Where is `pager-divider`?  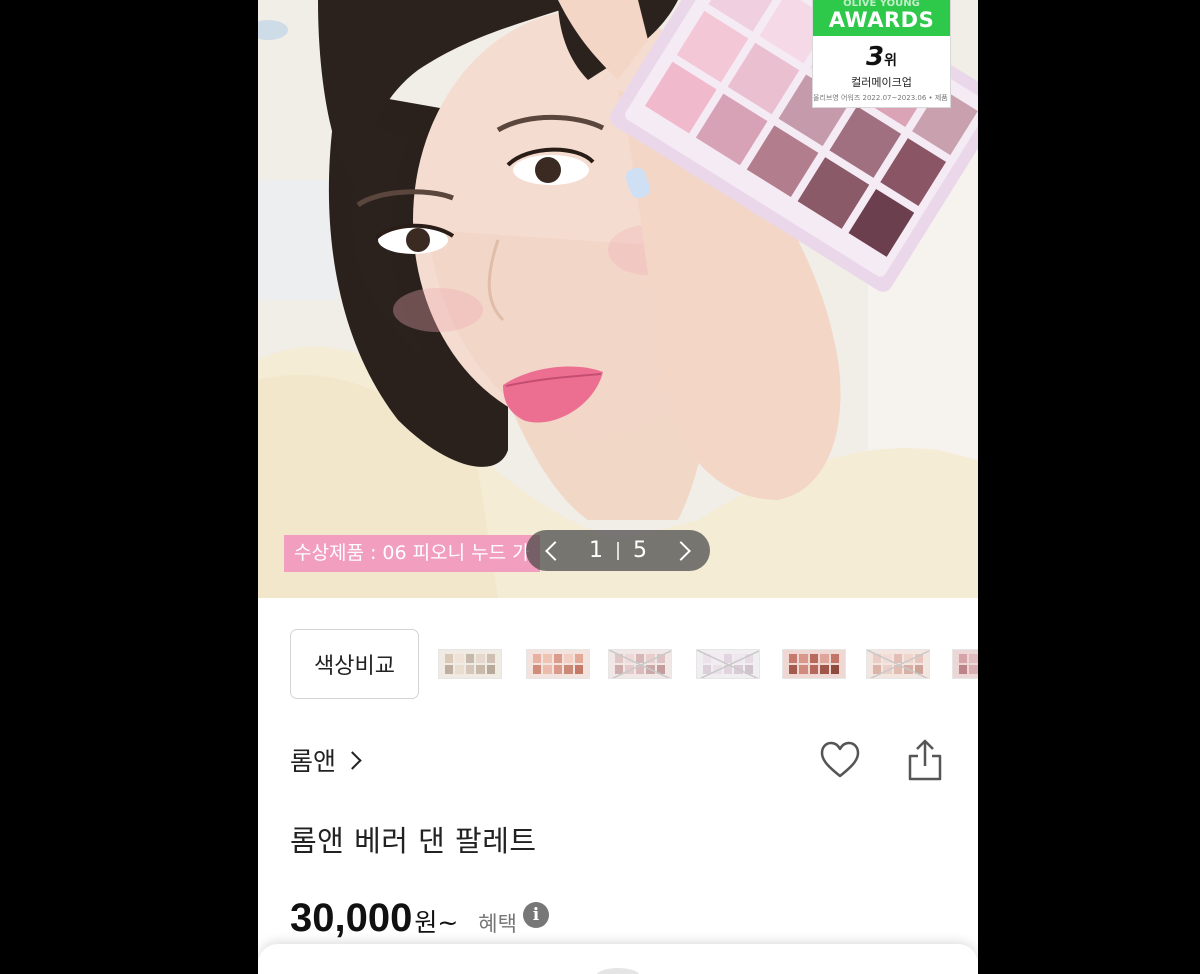 pager-divider is located at coordinates (618, 550).